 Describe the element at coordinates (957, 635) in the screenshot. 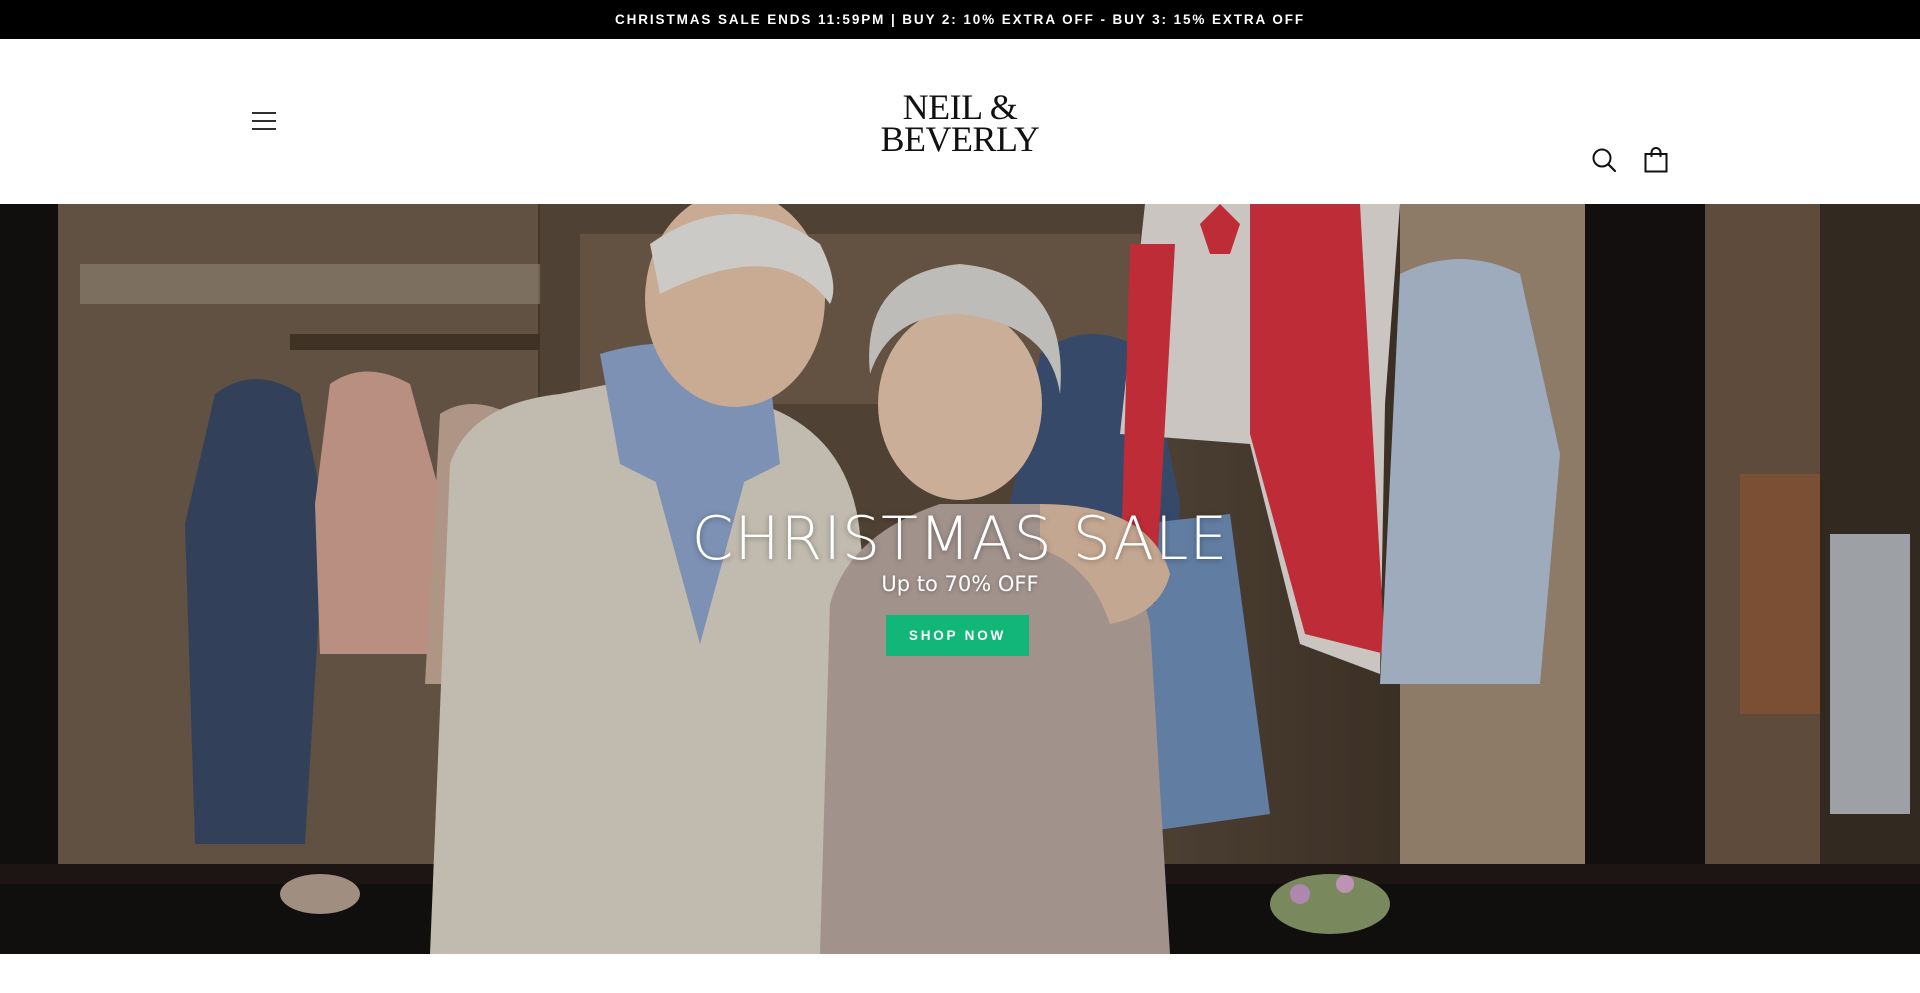

I see `shop-now-button: SHOP NOW` at that location.